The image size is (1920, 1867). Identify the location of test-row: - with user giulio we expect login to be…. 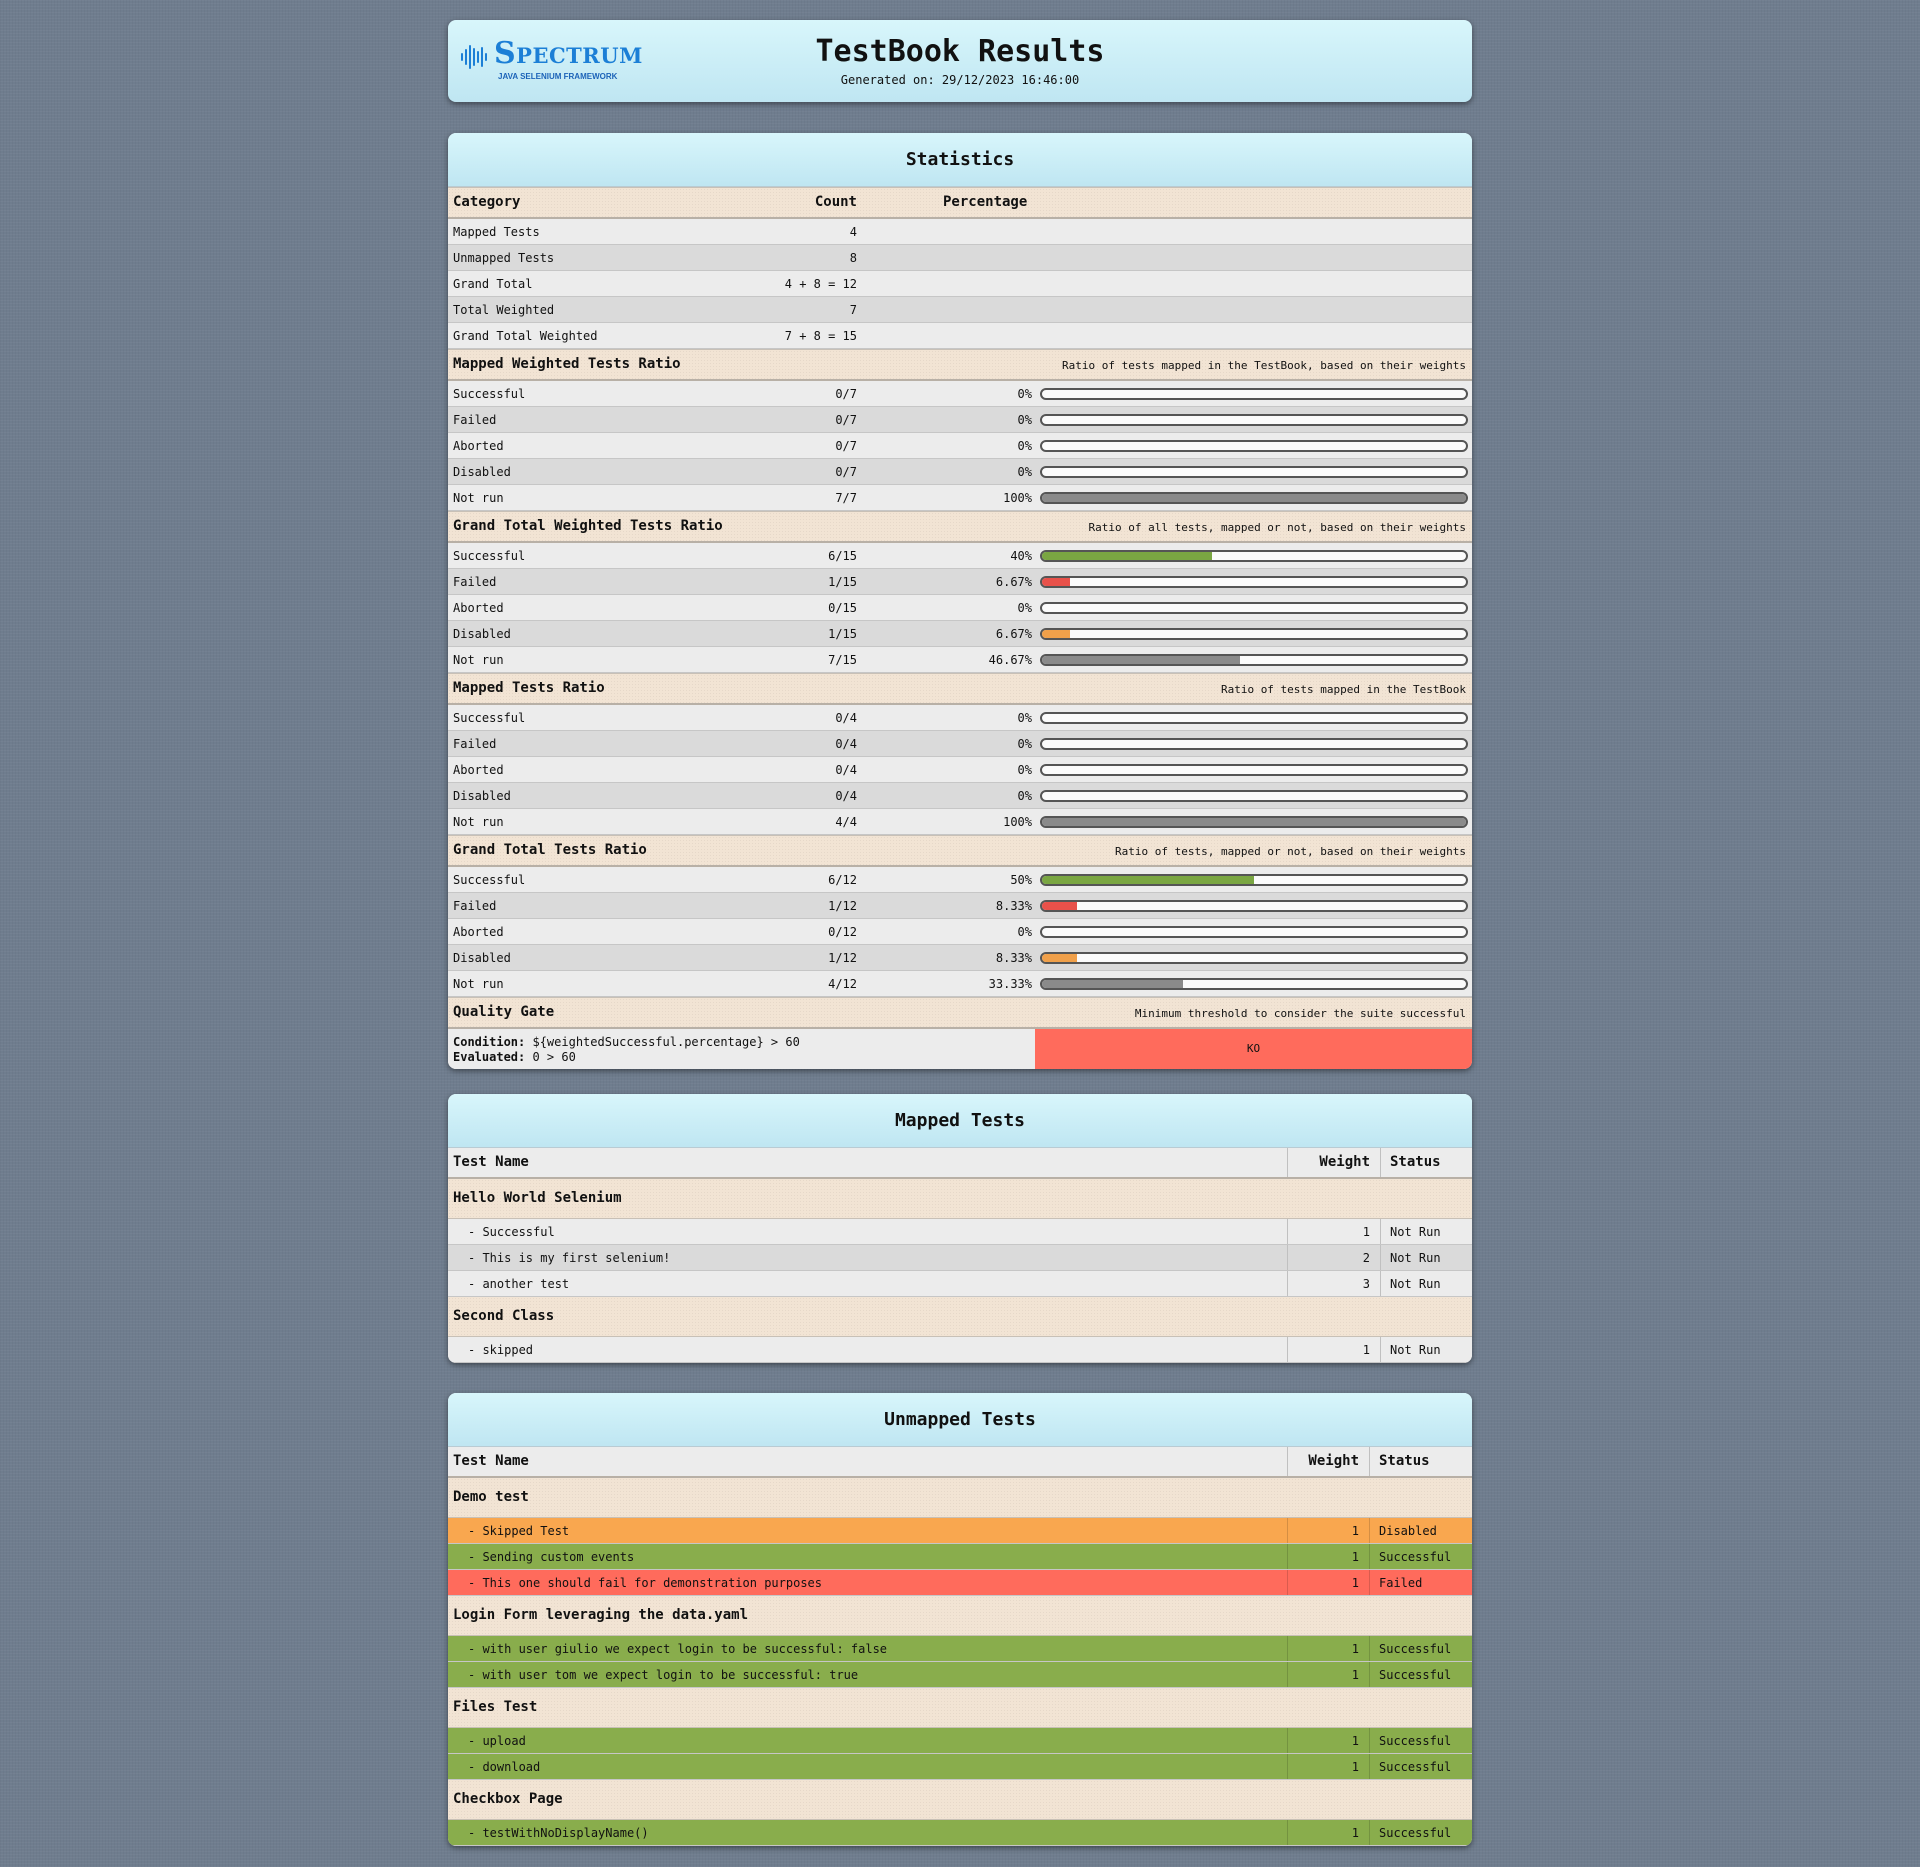
(960, 1649).